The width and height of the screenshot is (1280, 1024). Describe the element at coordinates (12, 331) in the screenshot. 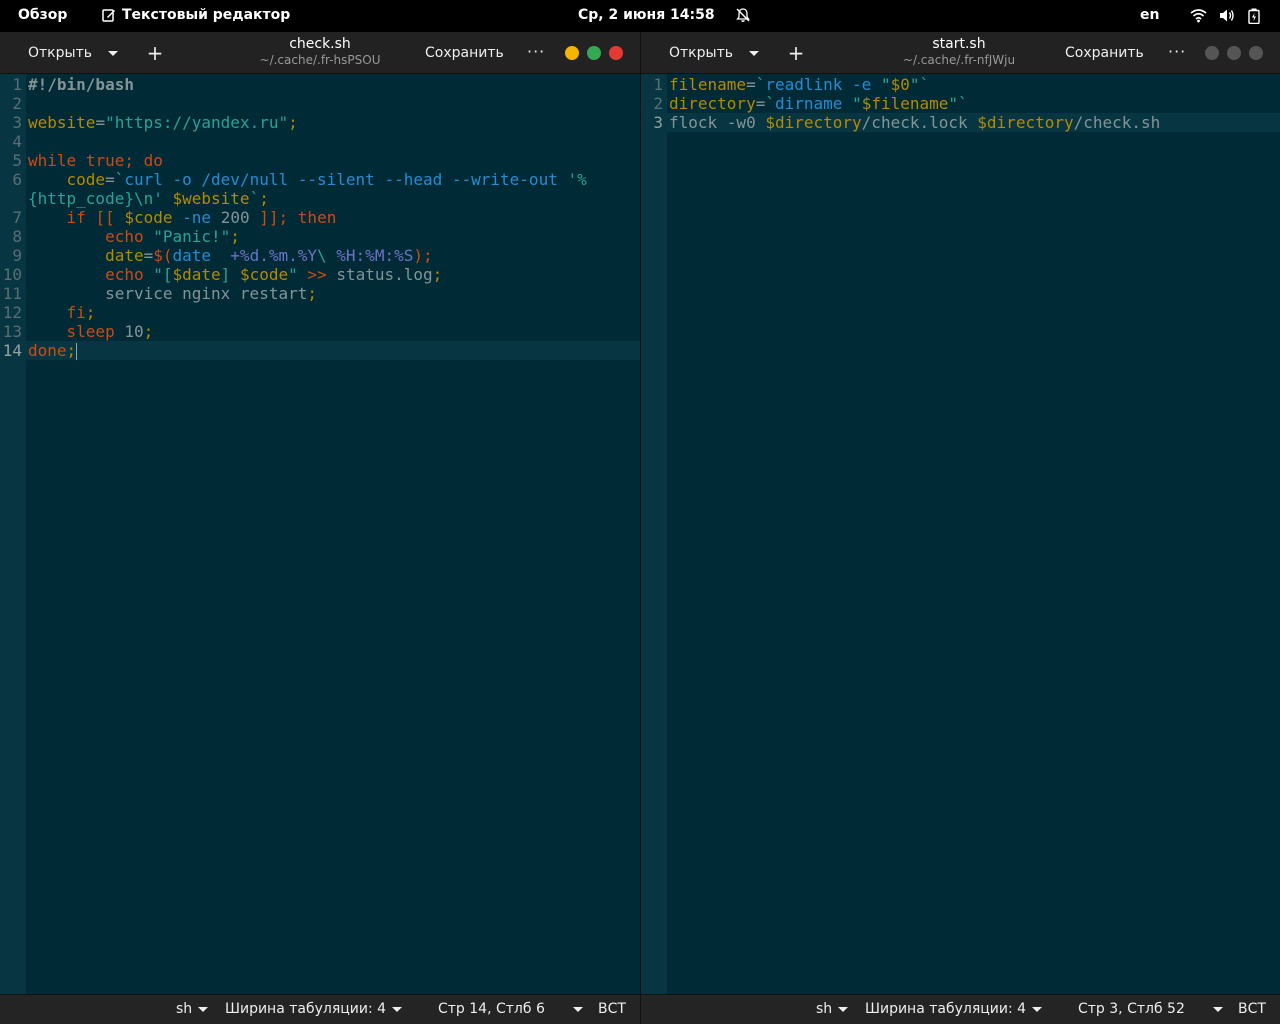

I see `line-number: 13` at that location.